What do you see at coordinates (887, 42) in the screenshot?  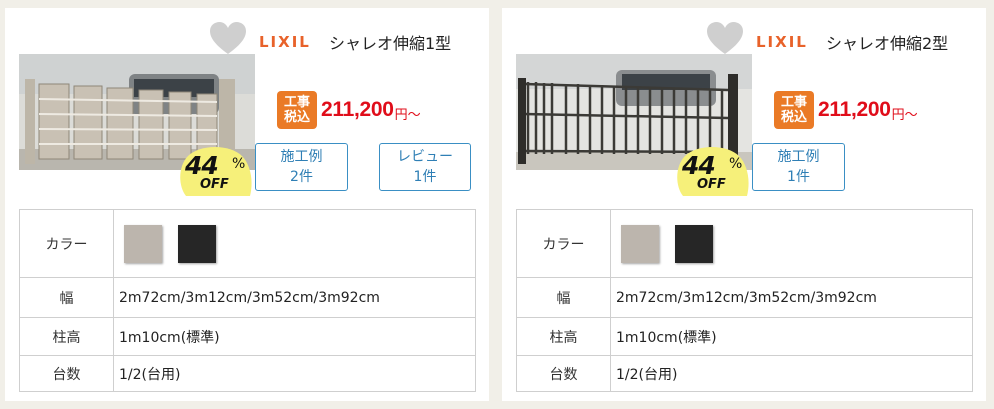 I see `product-title: シャレオ伸縮2型` at bounding box center [887, 42].